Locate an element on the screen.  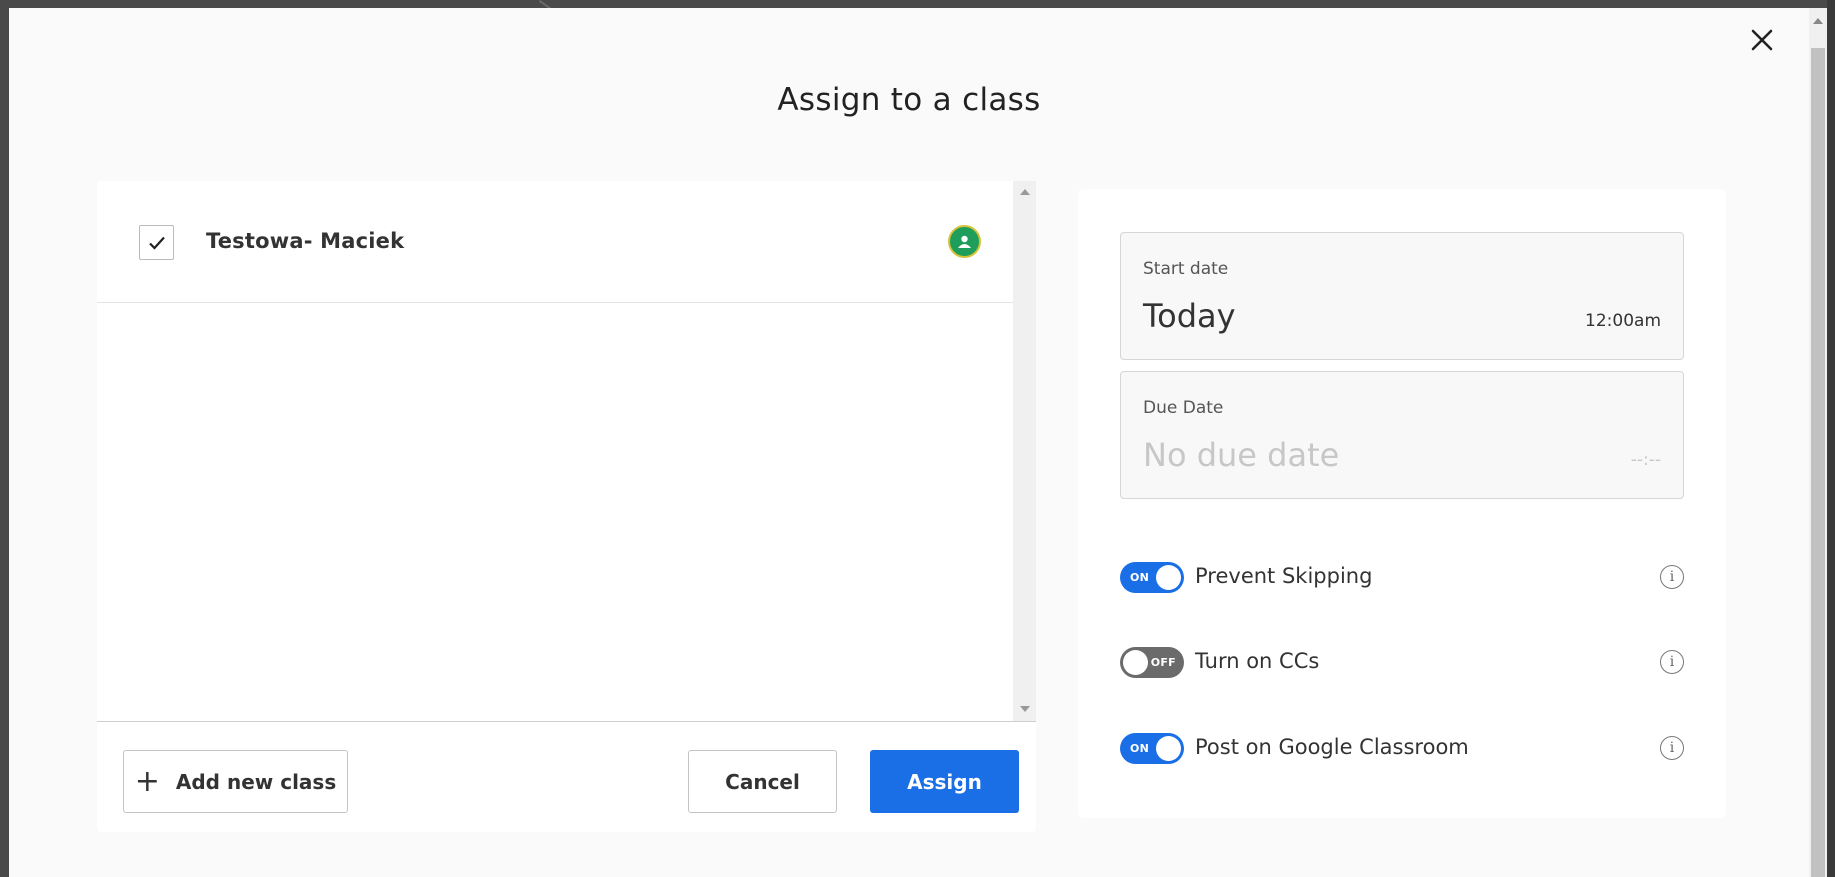
due-time-value: --:-- is located at coordinates (1646, 460).